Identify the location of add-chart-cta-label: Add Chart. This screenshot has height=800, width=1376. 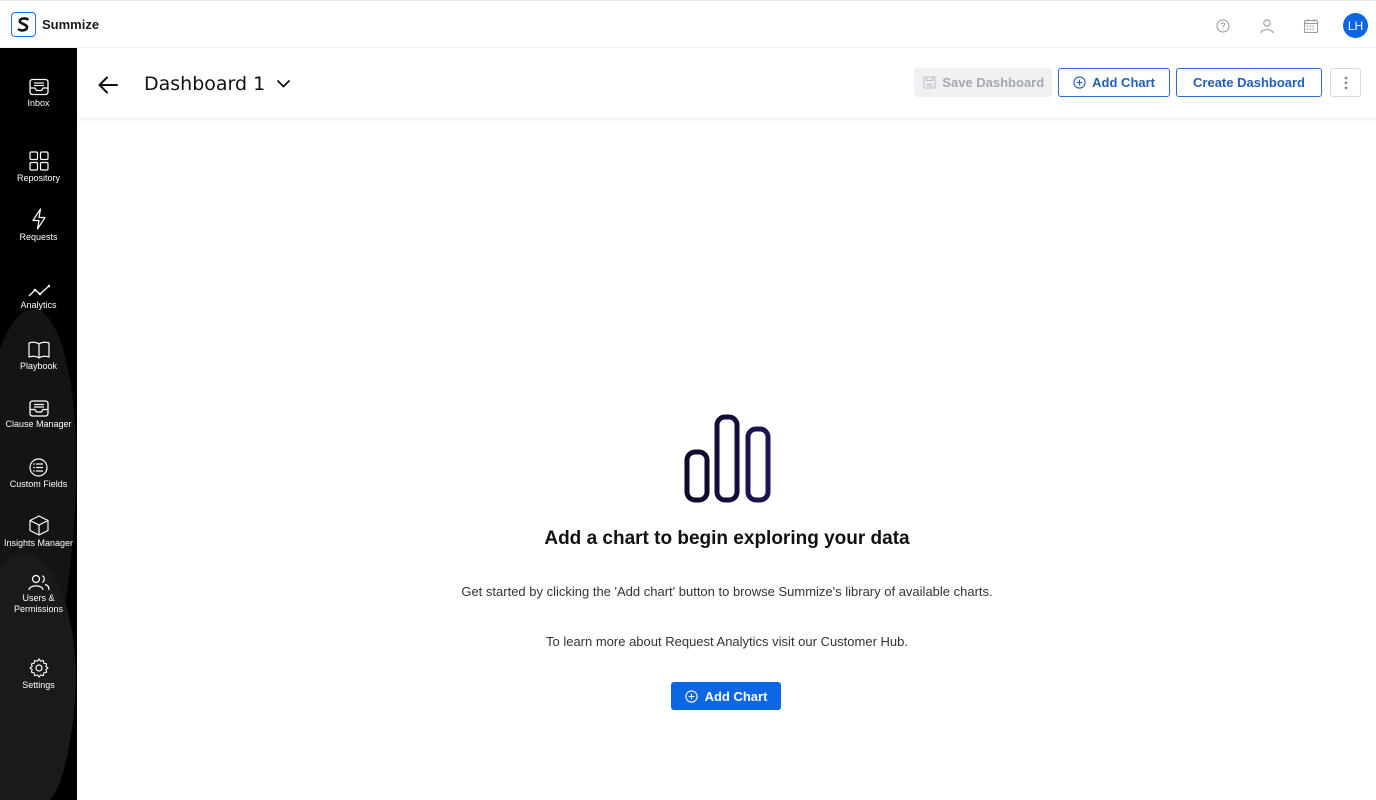
(736, 696).